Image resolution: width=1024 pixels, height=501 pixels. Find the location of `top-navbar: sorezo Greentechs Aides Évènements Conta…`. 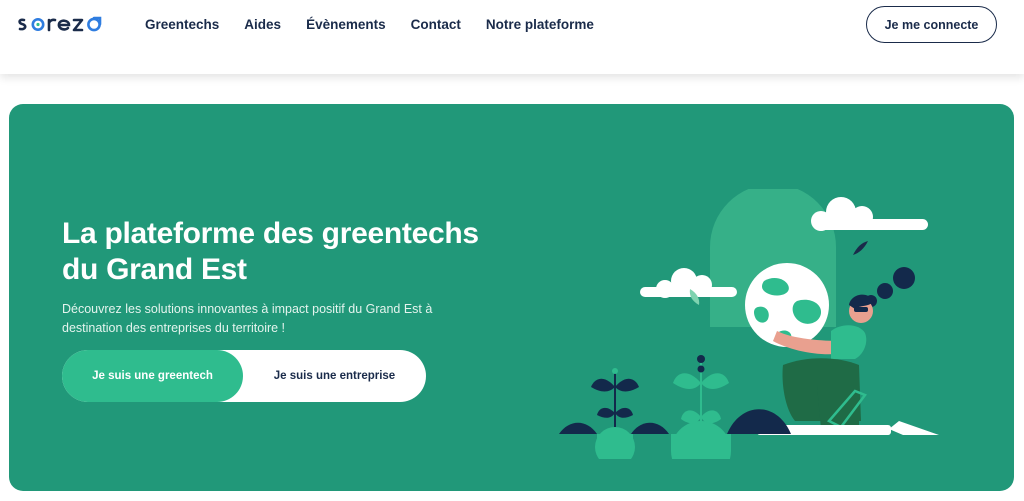

top-navbar: sorezo Greentechs Aides Évènements Conta… is located at coordinates (512, 37).